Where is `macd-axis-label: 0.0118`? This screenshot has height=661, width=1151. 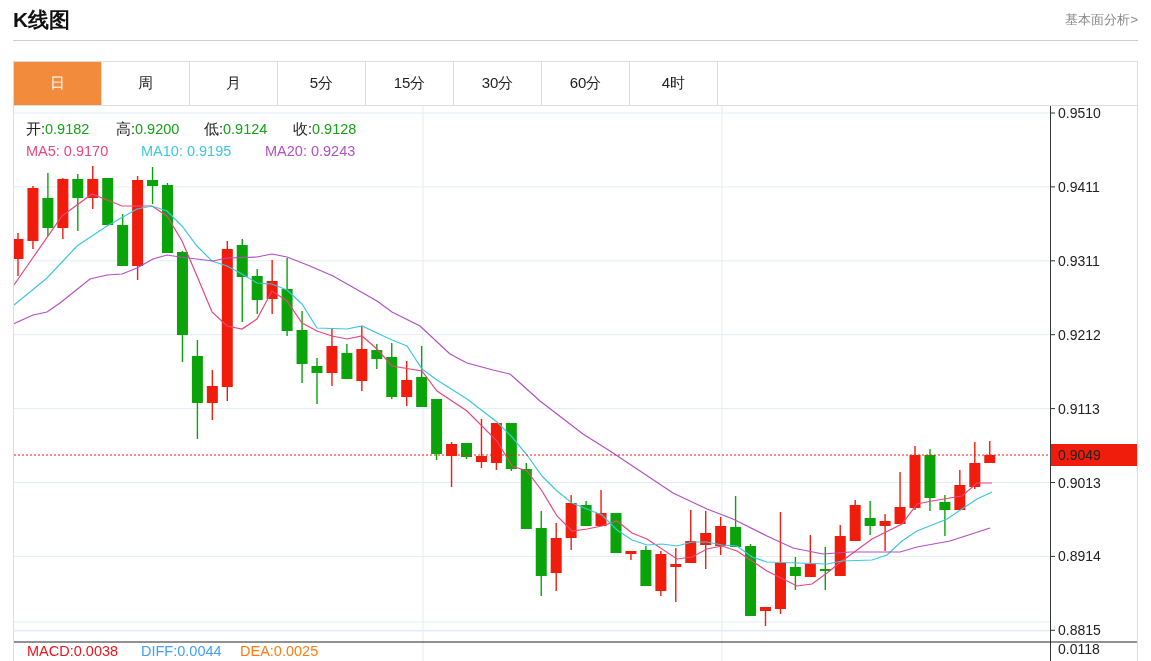
macd-axis-label: 0.0118 is located at coordinates (1079, 649).